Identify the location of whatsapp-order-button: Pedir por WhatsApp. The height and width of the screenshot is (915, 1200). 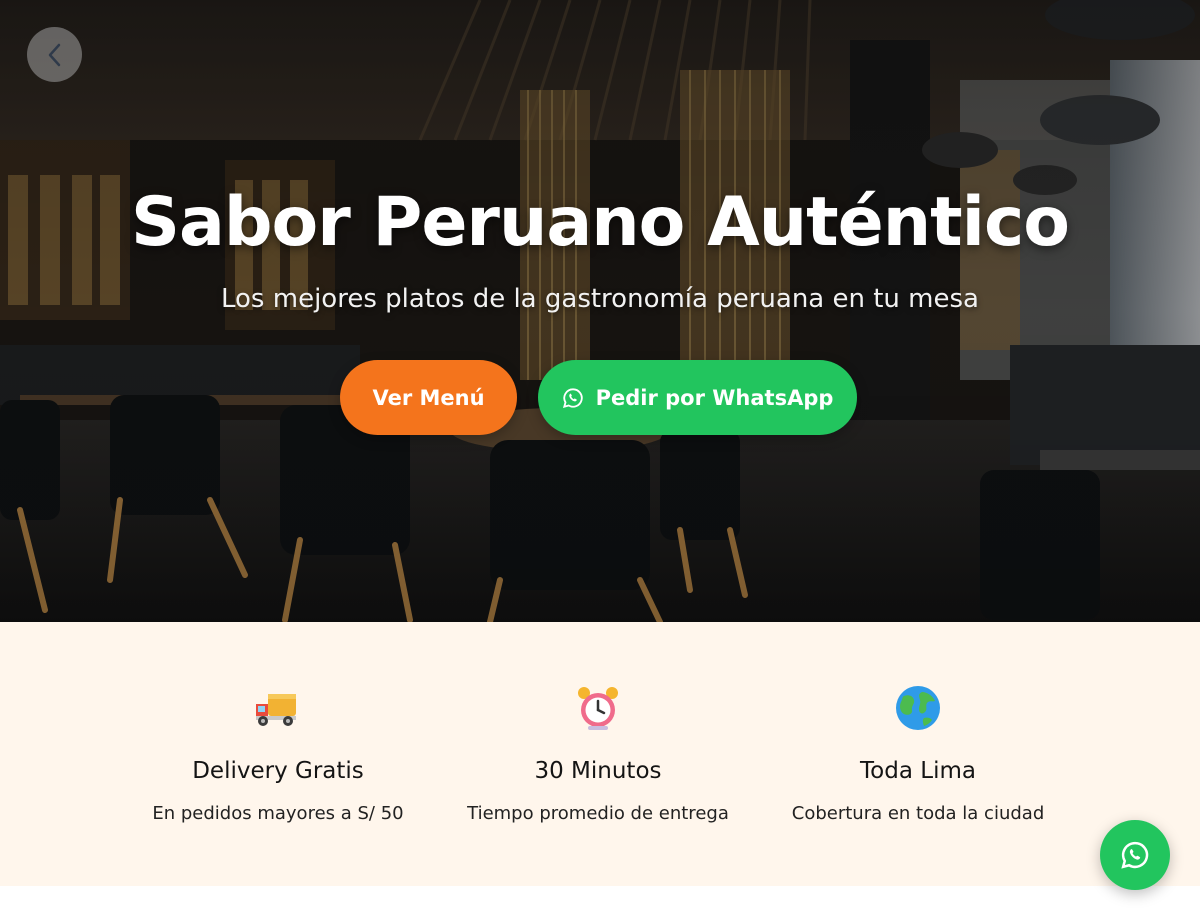
(697, 397).